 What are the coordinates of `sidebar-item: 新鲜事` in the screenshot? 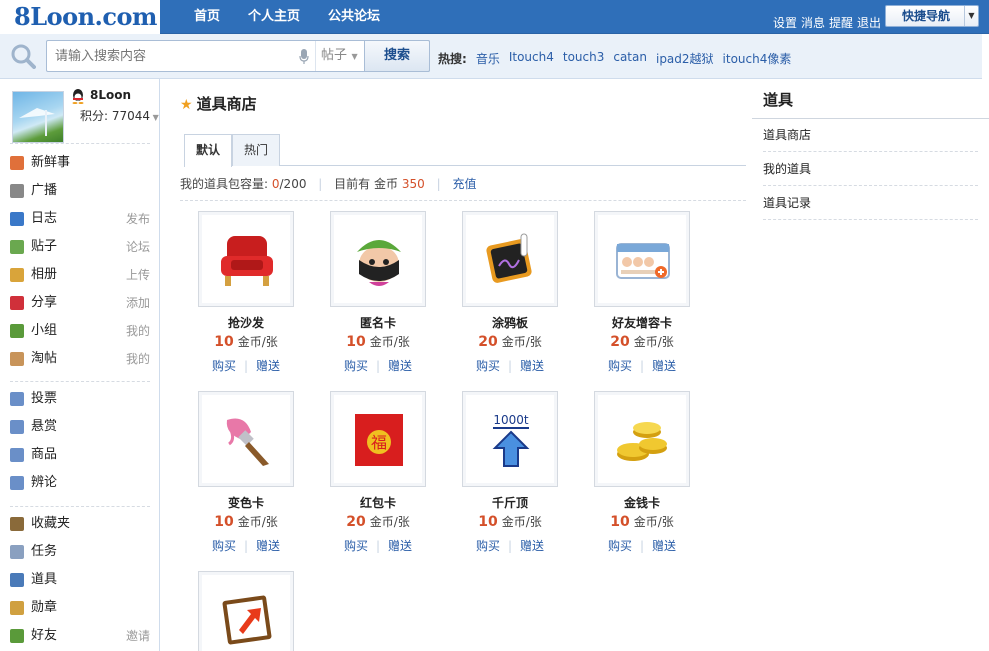 It's located at (80, 163).